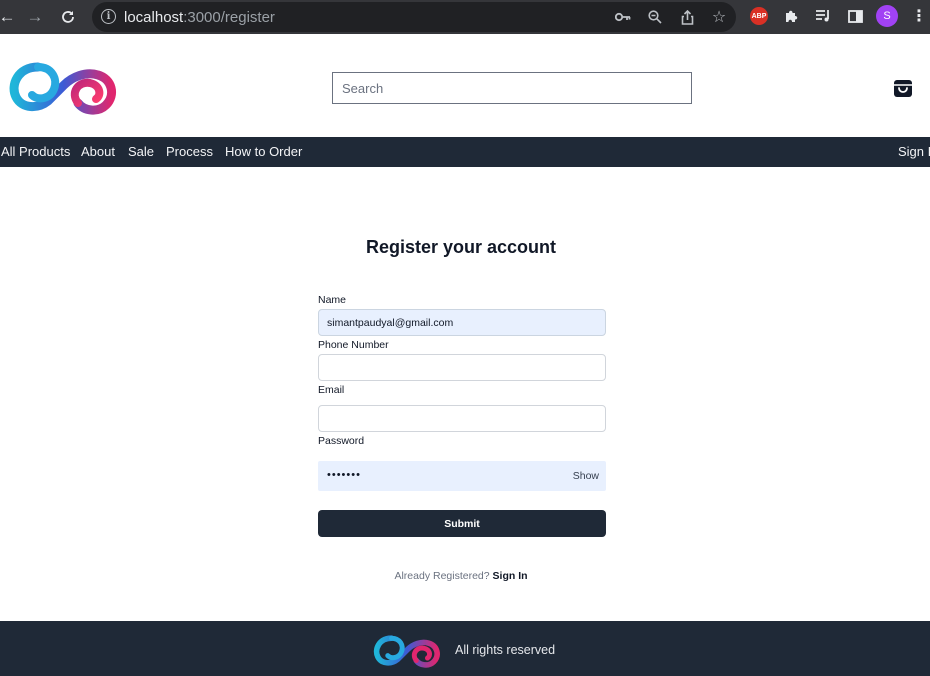 The width and height of the screenshot is (930, 676). Describe the element at coordinates (823, 16) in the screenshot. I see `playlist-icon` at that location.